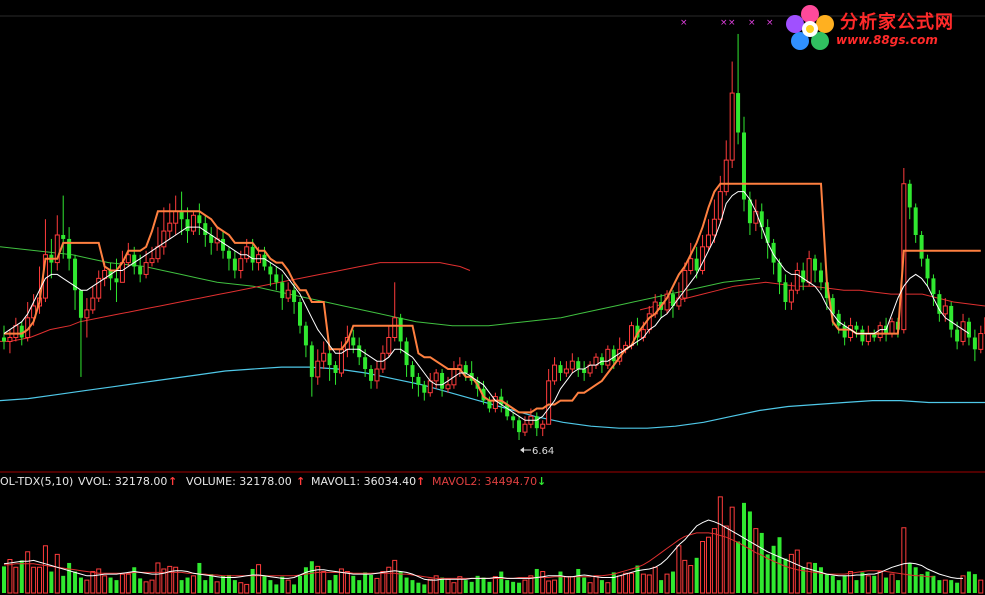 Image resolution: width=985 pixels, height=595 pixels. Describe the element at coordinates (173, 481) in the screenshot. I see `vvol-arrow-icon: ↑` at that location.